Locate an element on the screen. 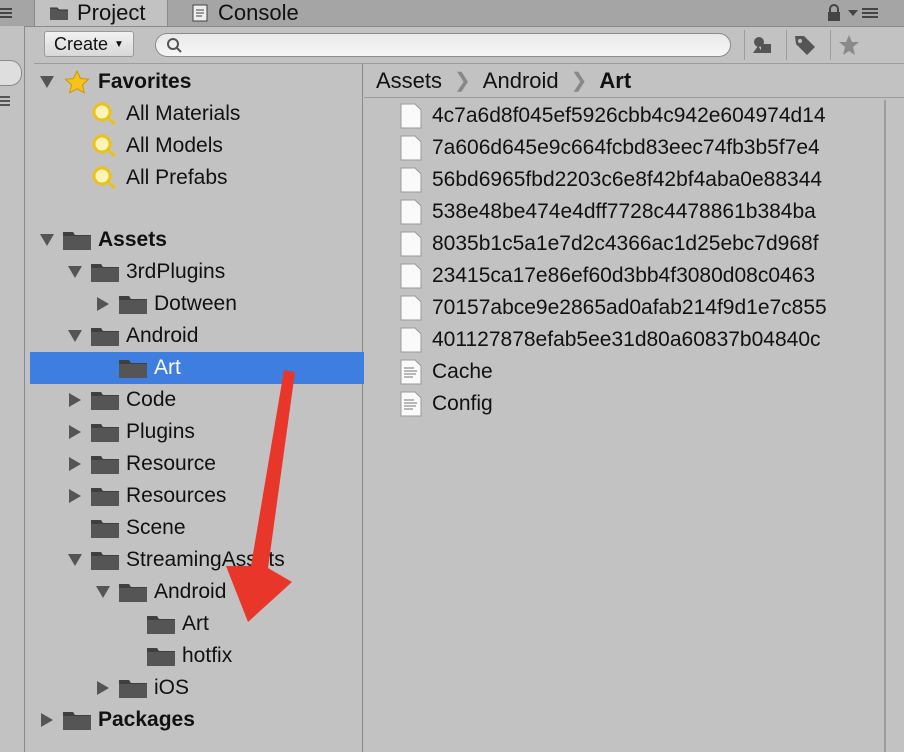 The height and width of the screenshot is (752, 904). search-input is located at coordinates (450, 46).